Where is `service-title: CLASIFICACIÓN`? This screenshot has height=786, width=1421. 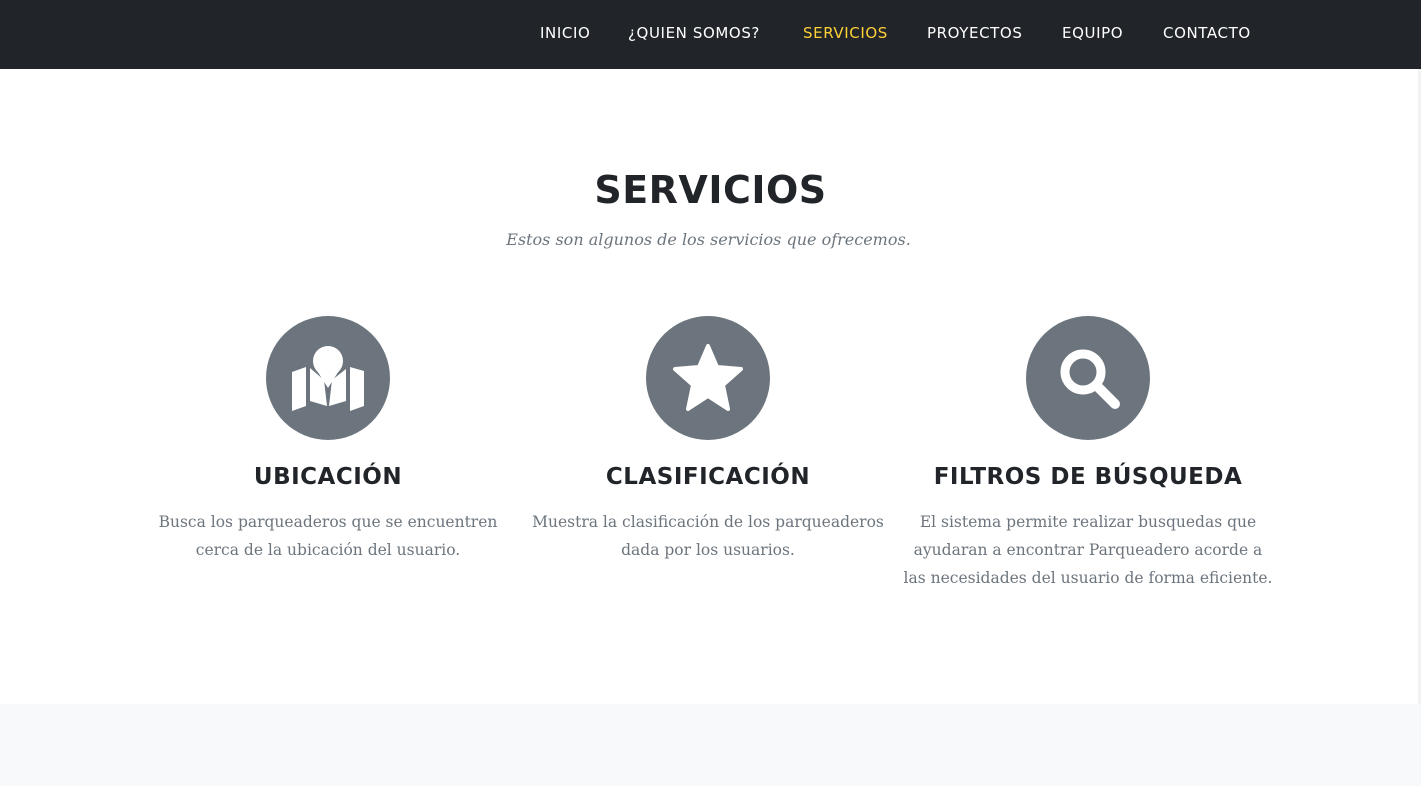 service-title: CLASIFICACIÓN is located at coordinates (708, 477).